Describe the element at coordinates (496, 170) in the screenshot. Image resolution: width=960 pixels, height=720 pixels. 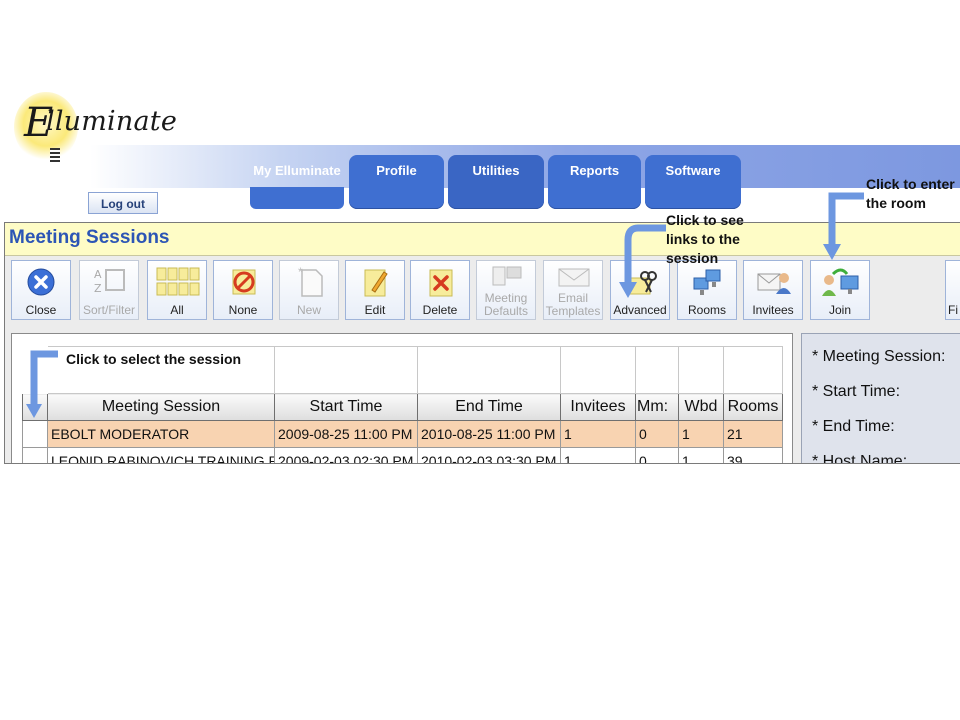
I see `tab-label: Utilities` at that location.